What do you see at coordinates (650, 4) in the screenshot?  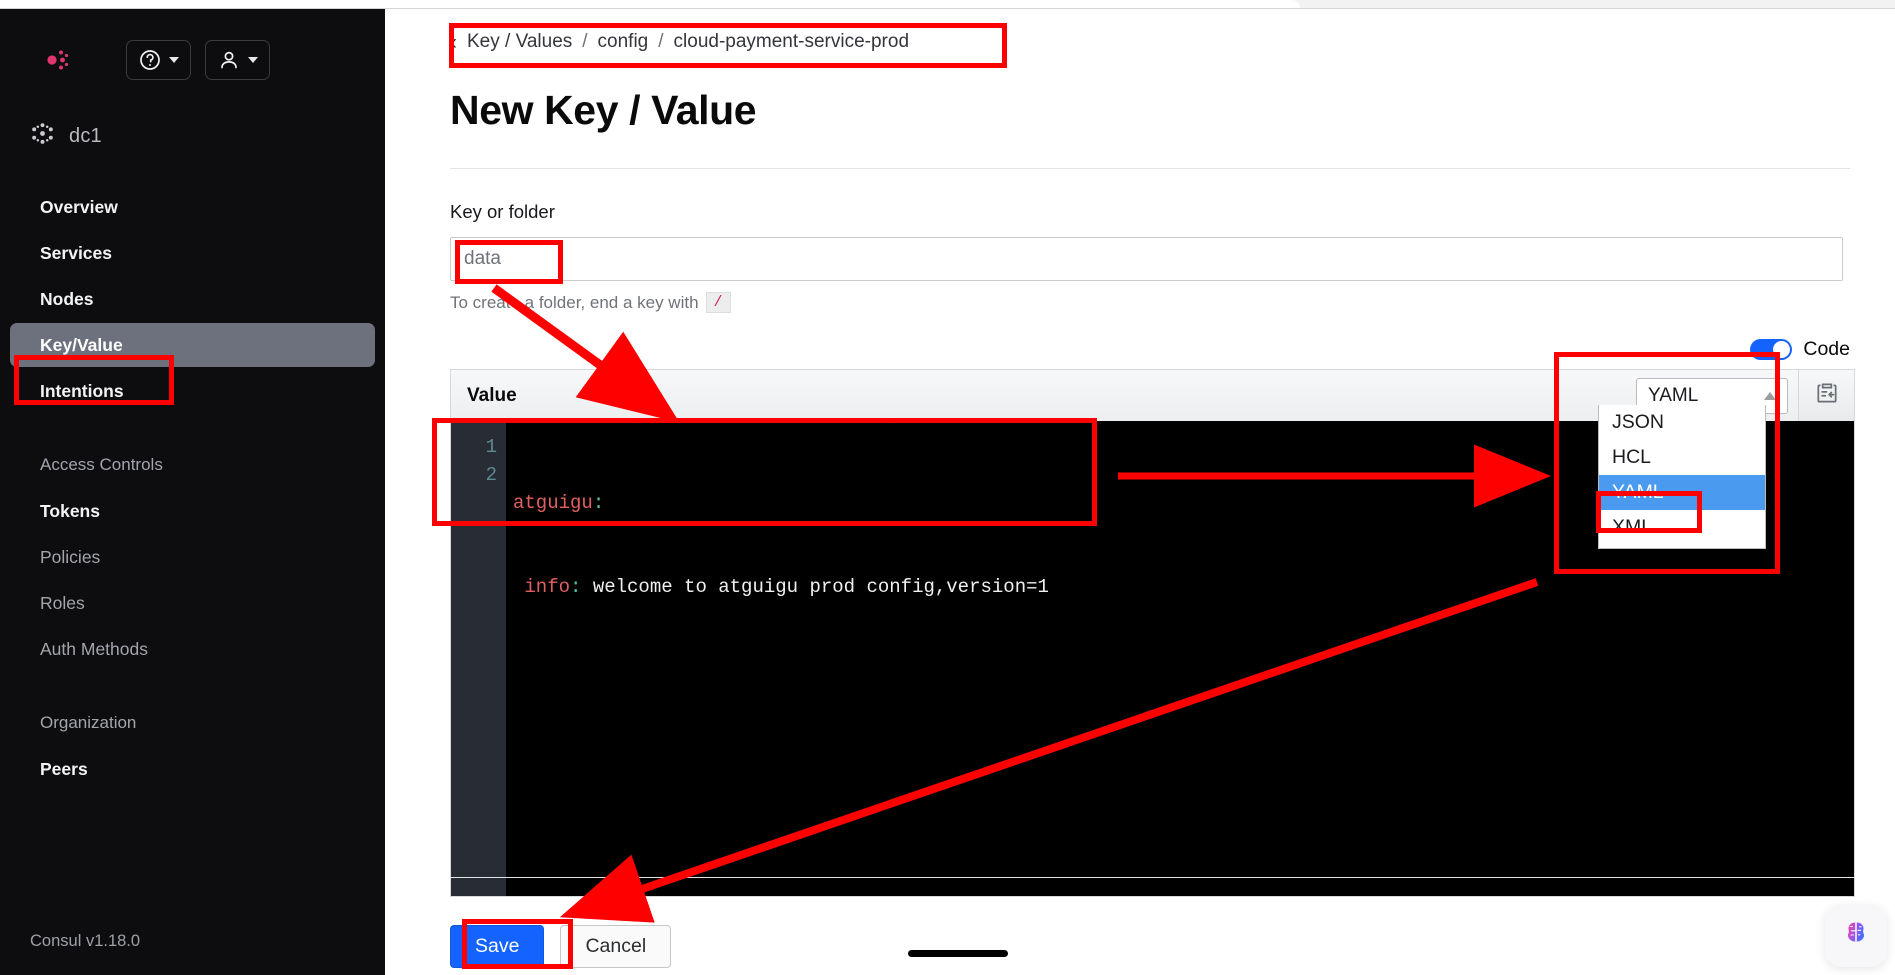 I see `browser-tab` at bounding box center [650, 4].